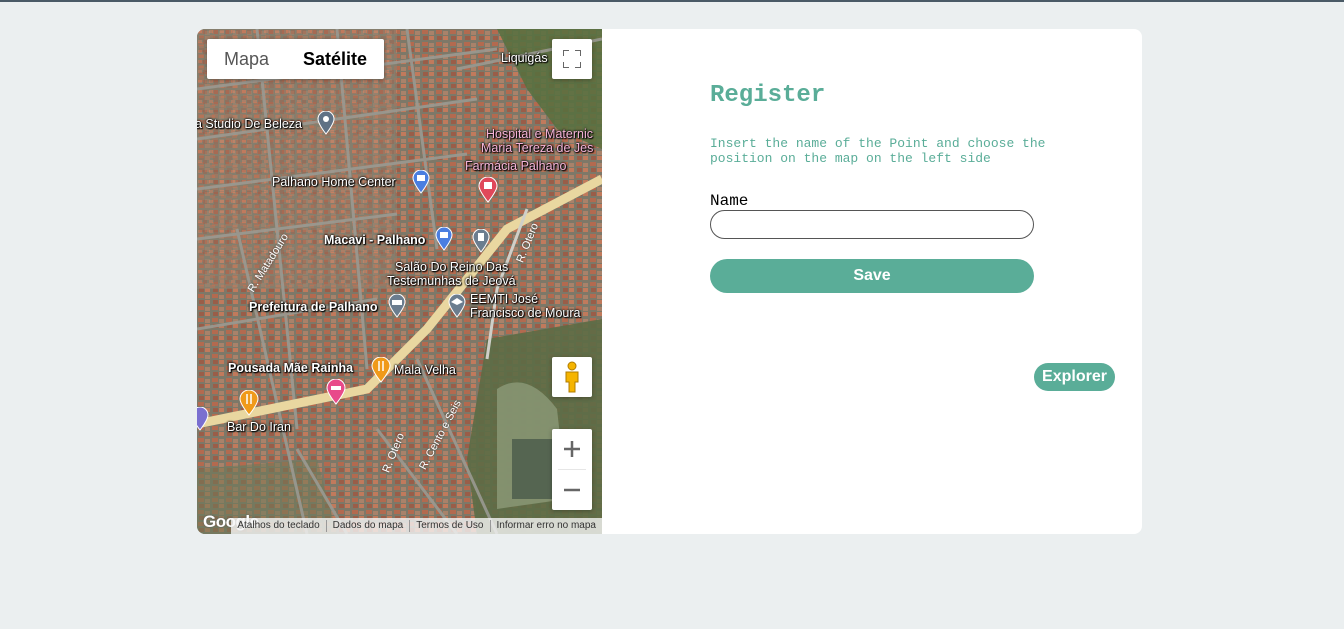  Describe the element at coordinates (313, 307) in the screenshot. I see `place-label: Prefeitura de Palhano` at that location.